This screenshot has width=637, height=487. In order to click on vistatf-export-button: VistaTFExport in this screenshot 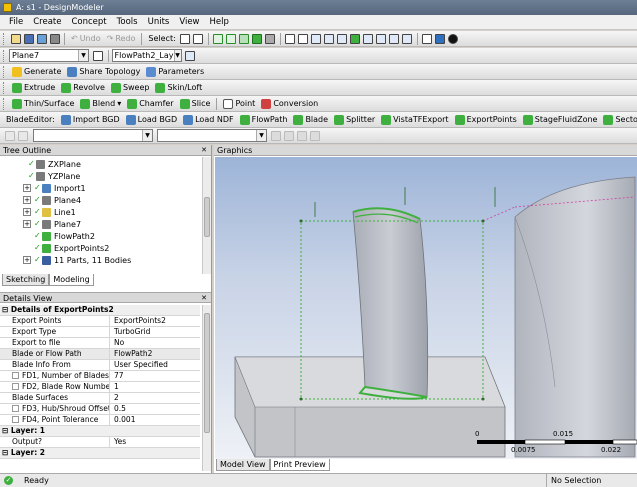, I will do `click(414, 120)`.